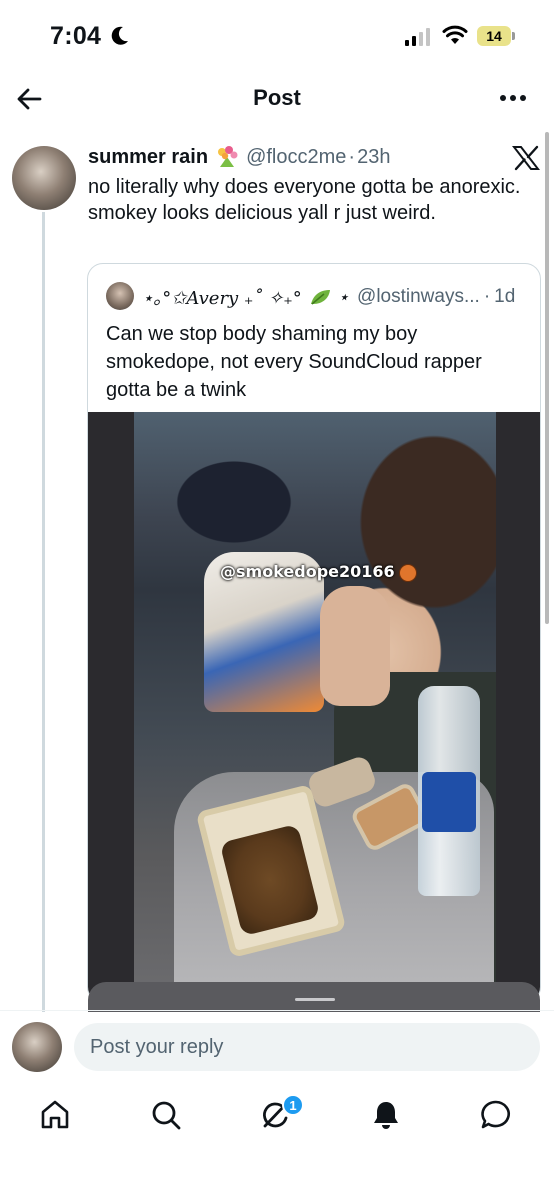 The width and height of the screenshot is (554, 1200). I want to click on photo-bottle-label, so click(449, 802).